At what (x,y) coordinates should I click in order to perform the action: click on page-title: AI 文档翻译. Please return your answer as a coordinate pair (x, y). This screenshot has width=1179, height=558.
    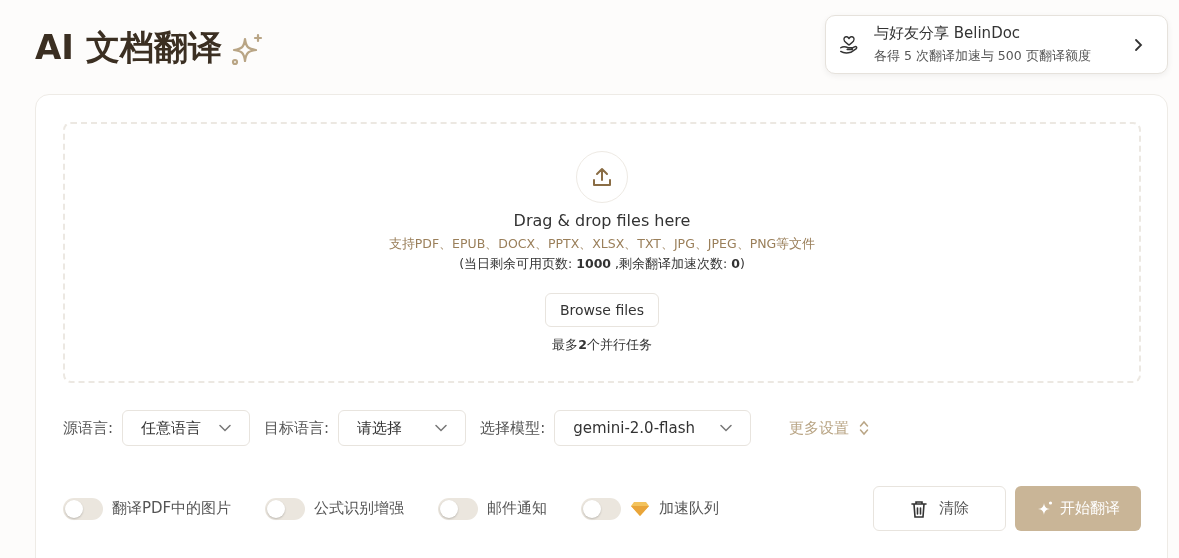
    Looking at the image, I should click on (128, 47).